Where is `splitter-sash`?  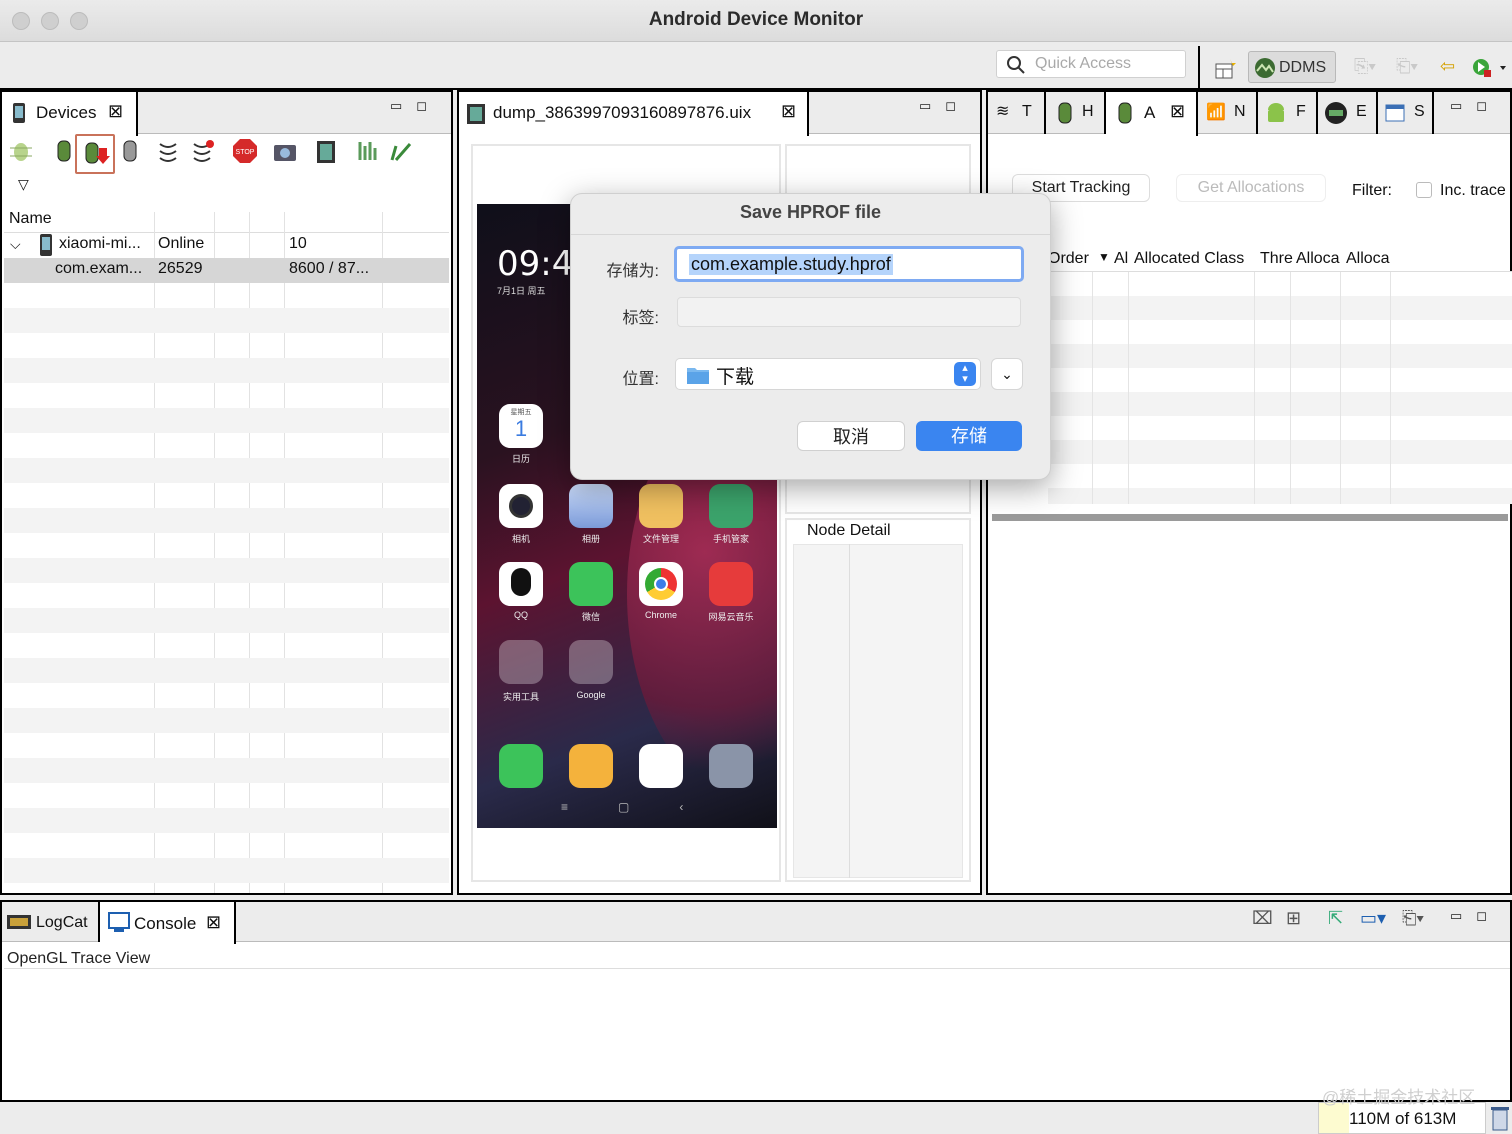 splitter-sash is located at coordinates (1250, 517).